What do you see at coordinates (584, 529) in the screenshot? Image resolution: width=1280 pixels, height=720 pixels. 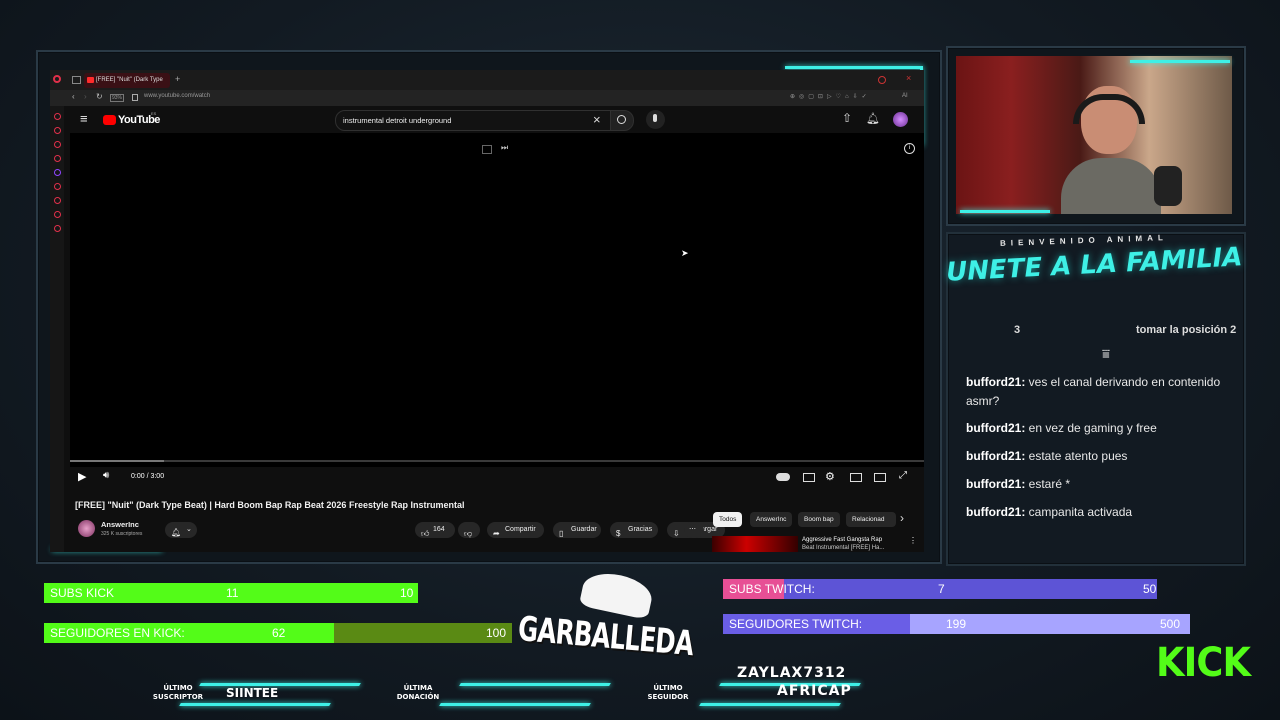 I see `save-label: Guardar` at bounding box center [584, 529].